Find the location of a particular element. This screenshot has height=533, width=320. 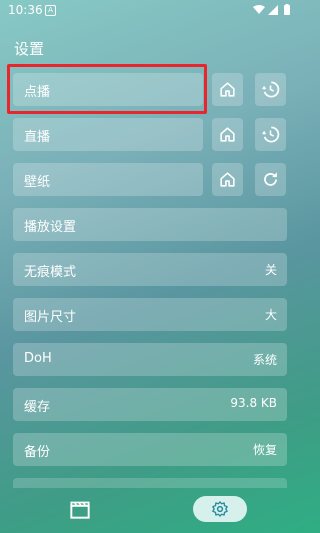

wallpaper-home-button is located at coordinates (227, 179).